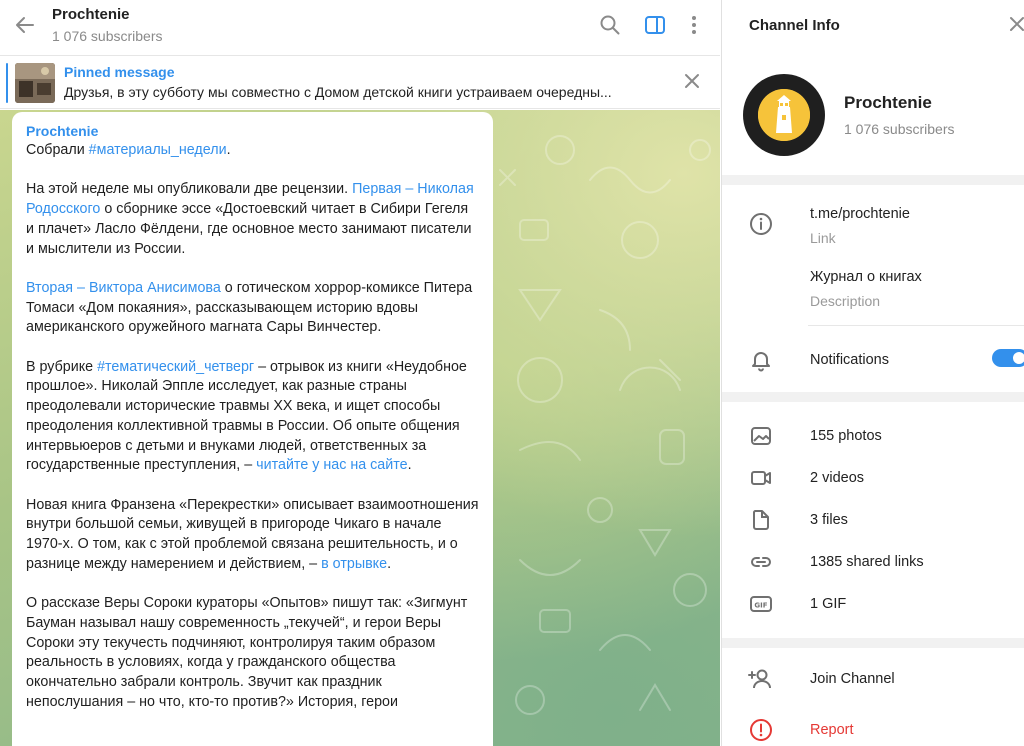  Describe the element at coordinates (761, 679) in the screenshot. I see `add-user-icon` at that location.